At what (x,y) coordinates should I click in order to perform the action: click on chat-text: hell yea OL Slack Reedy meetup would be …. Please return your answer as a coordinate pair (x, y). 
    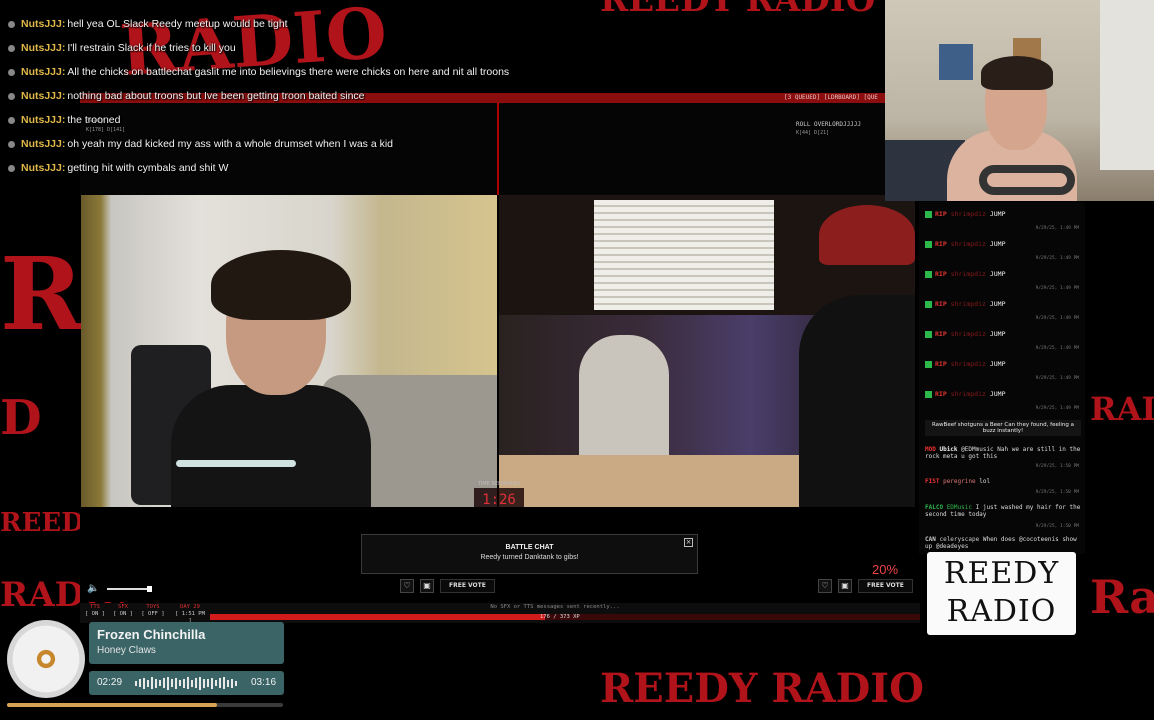
    Looking at the image, I should click on (177, 24).